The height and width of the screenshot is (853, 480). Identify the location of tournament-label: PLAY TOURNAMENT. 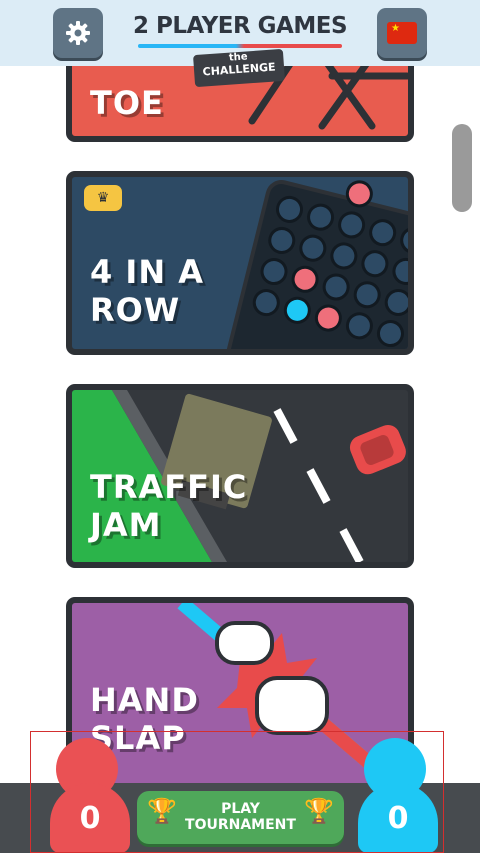
(240, 817).